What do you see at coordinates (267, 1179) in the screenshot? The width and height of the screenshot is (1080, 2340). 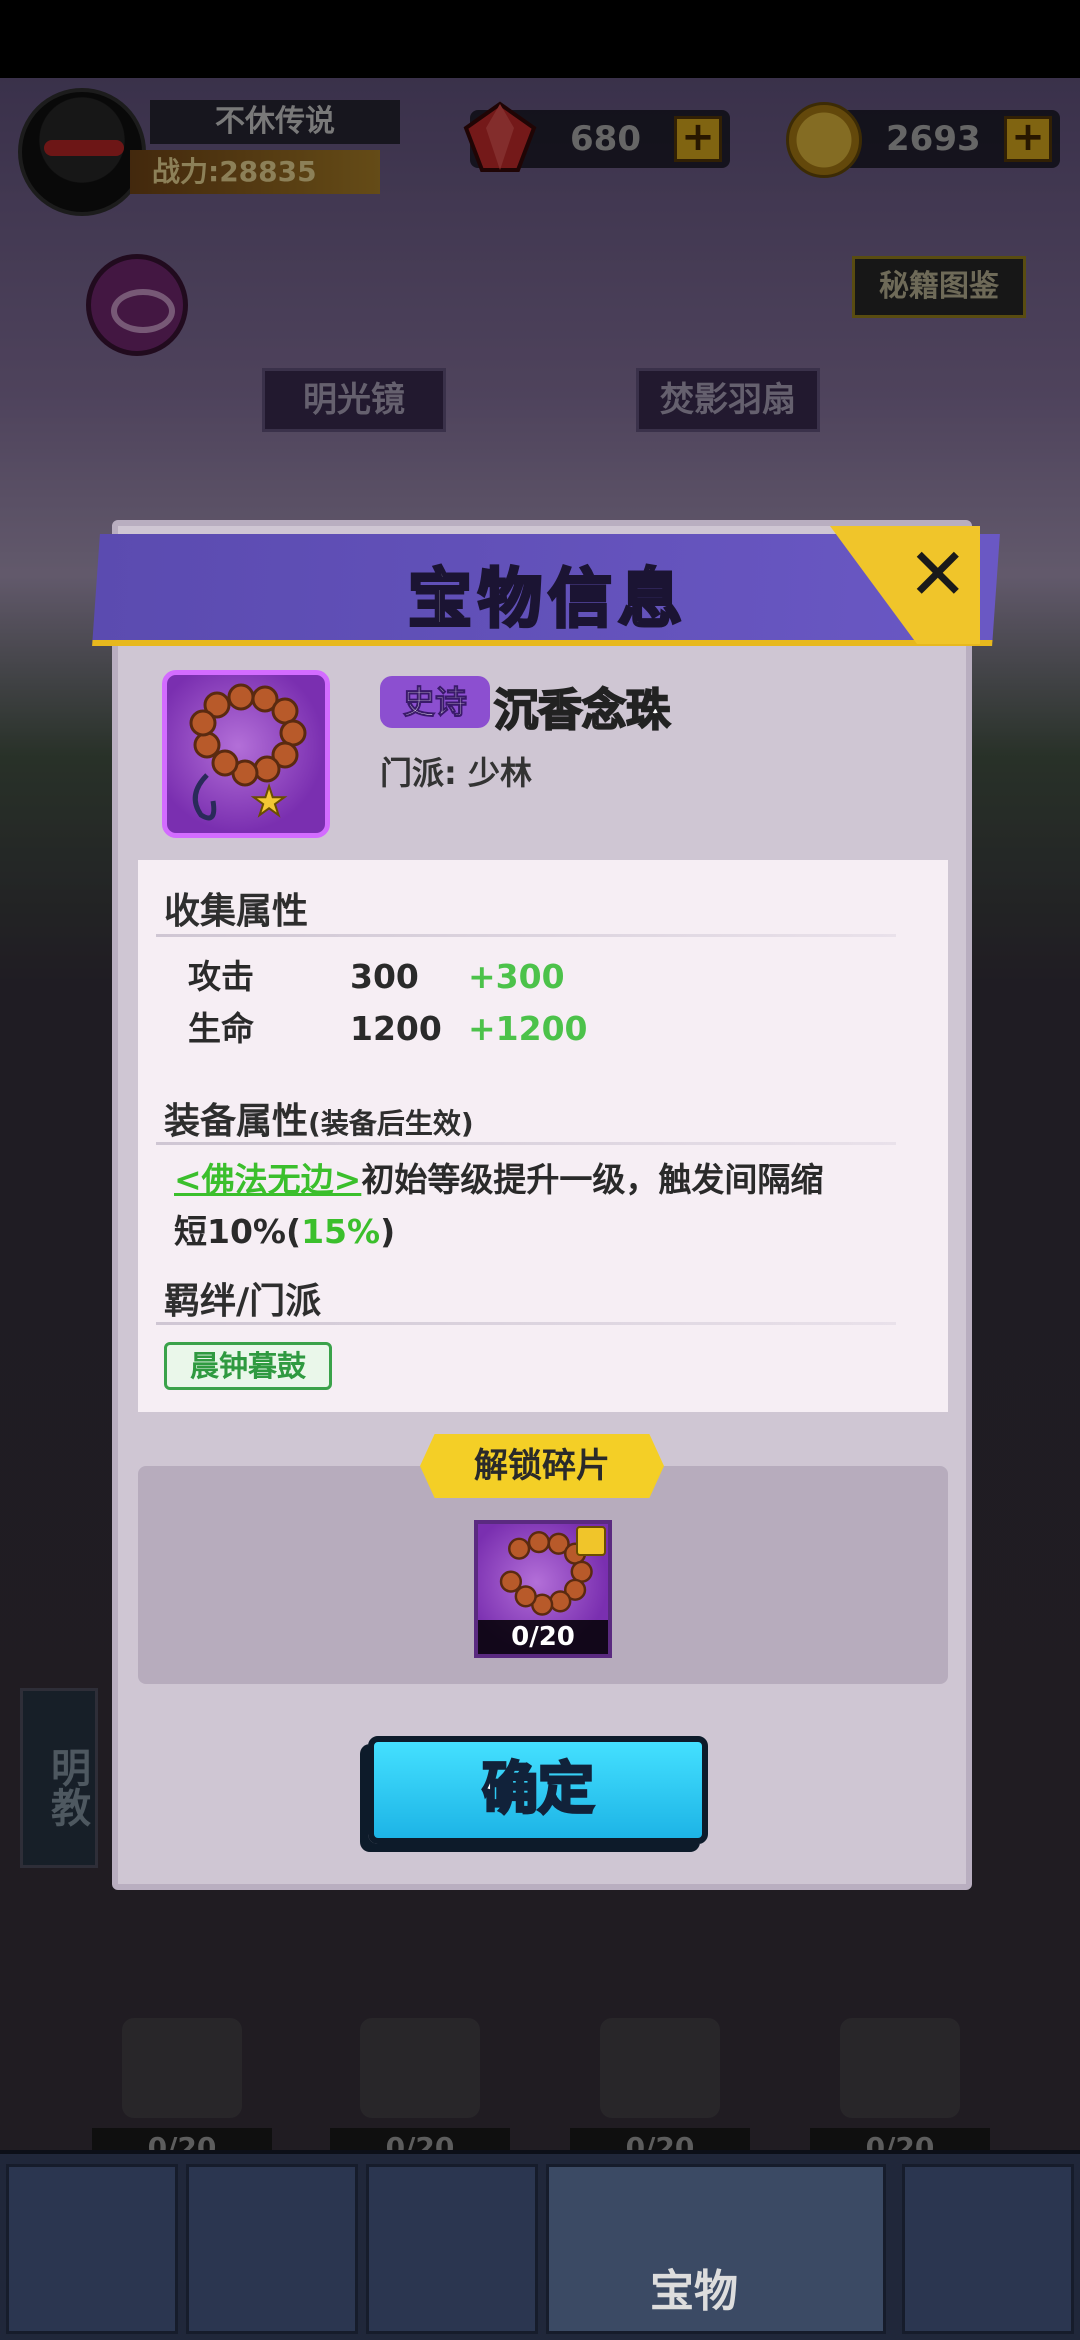 I see `equip-skill-name: <佛法无边>` at bounding box center [267, 1179].